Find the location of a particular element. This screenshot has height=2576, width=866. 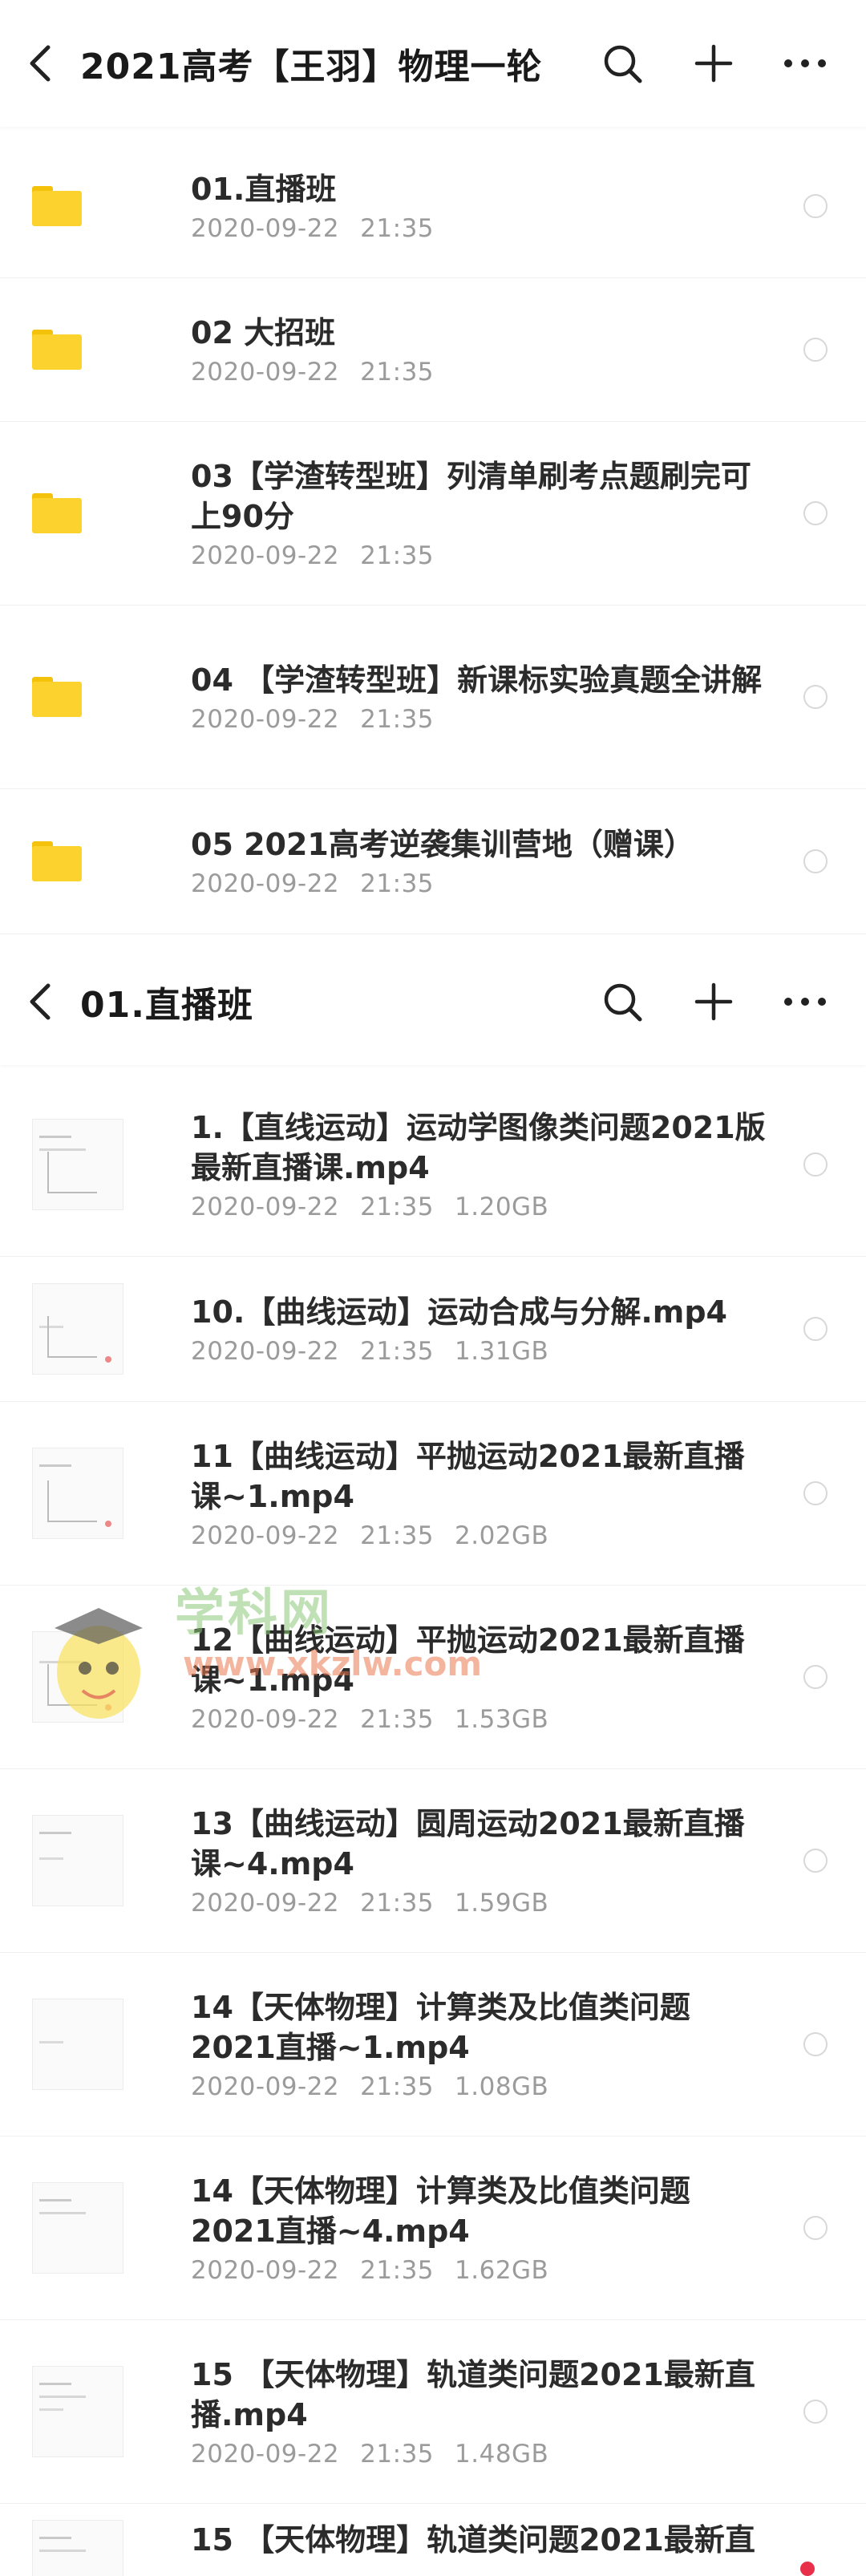

file-row: 15 【天体物理】轨道类问题2021最新直 is located at coordinates (433, 2540).